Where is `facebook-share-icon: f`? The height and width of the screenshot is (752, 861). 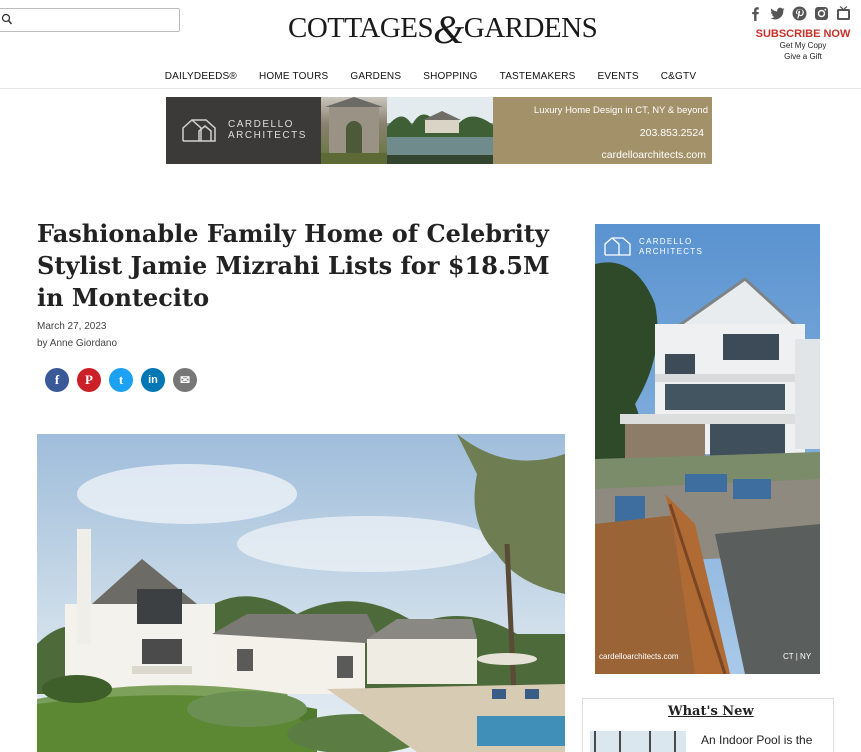 facebook-share-icon: f is located at coordinates (57, 380).